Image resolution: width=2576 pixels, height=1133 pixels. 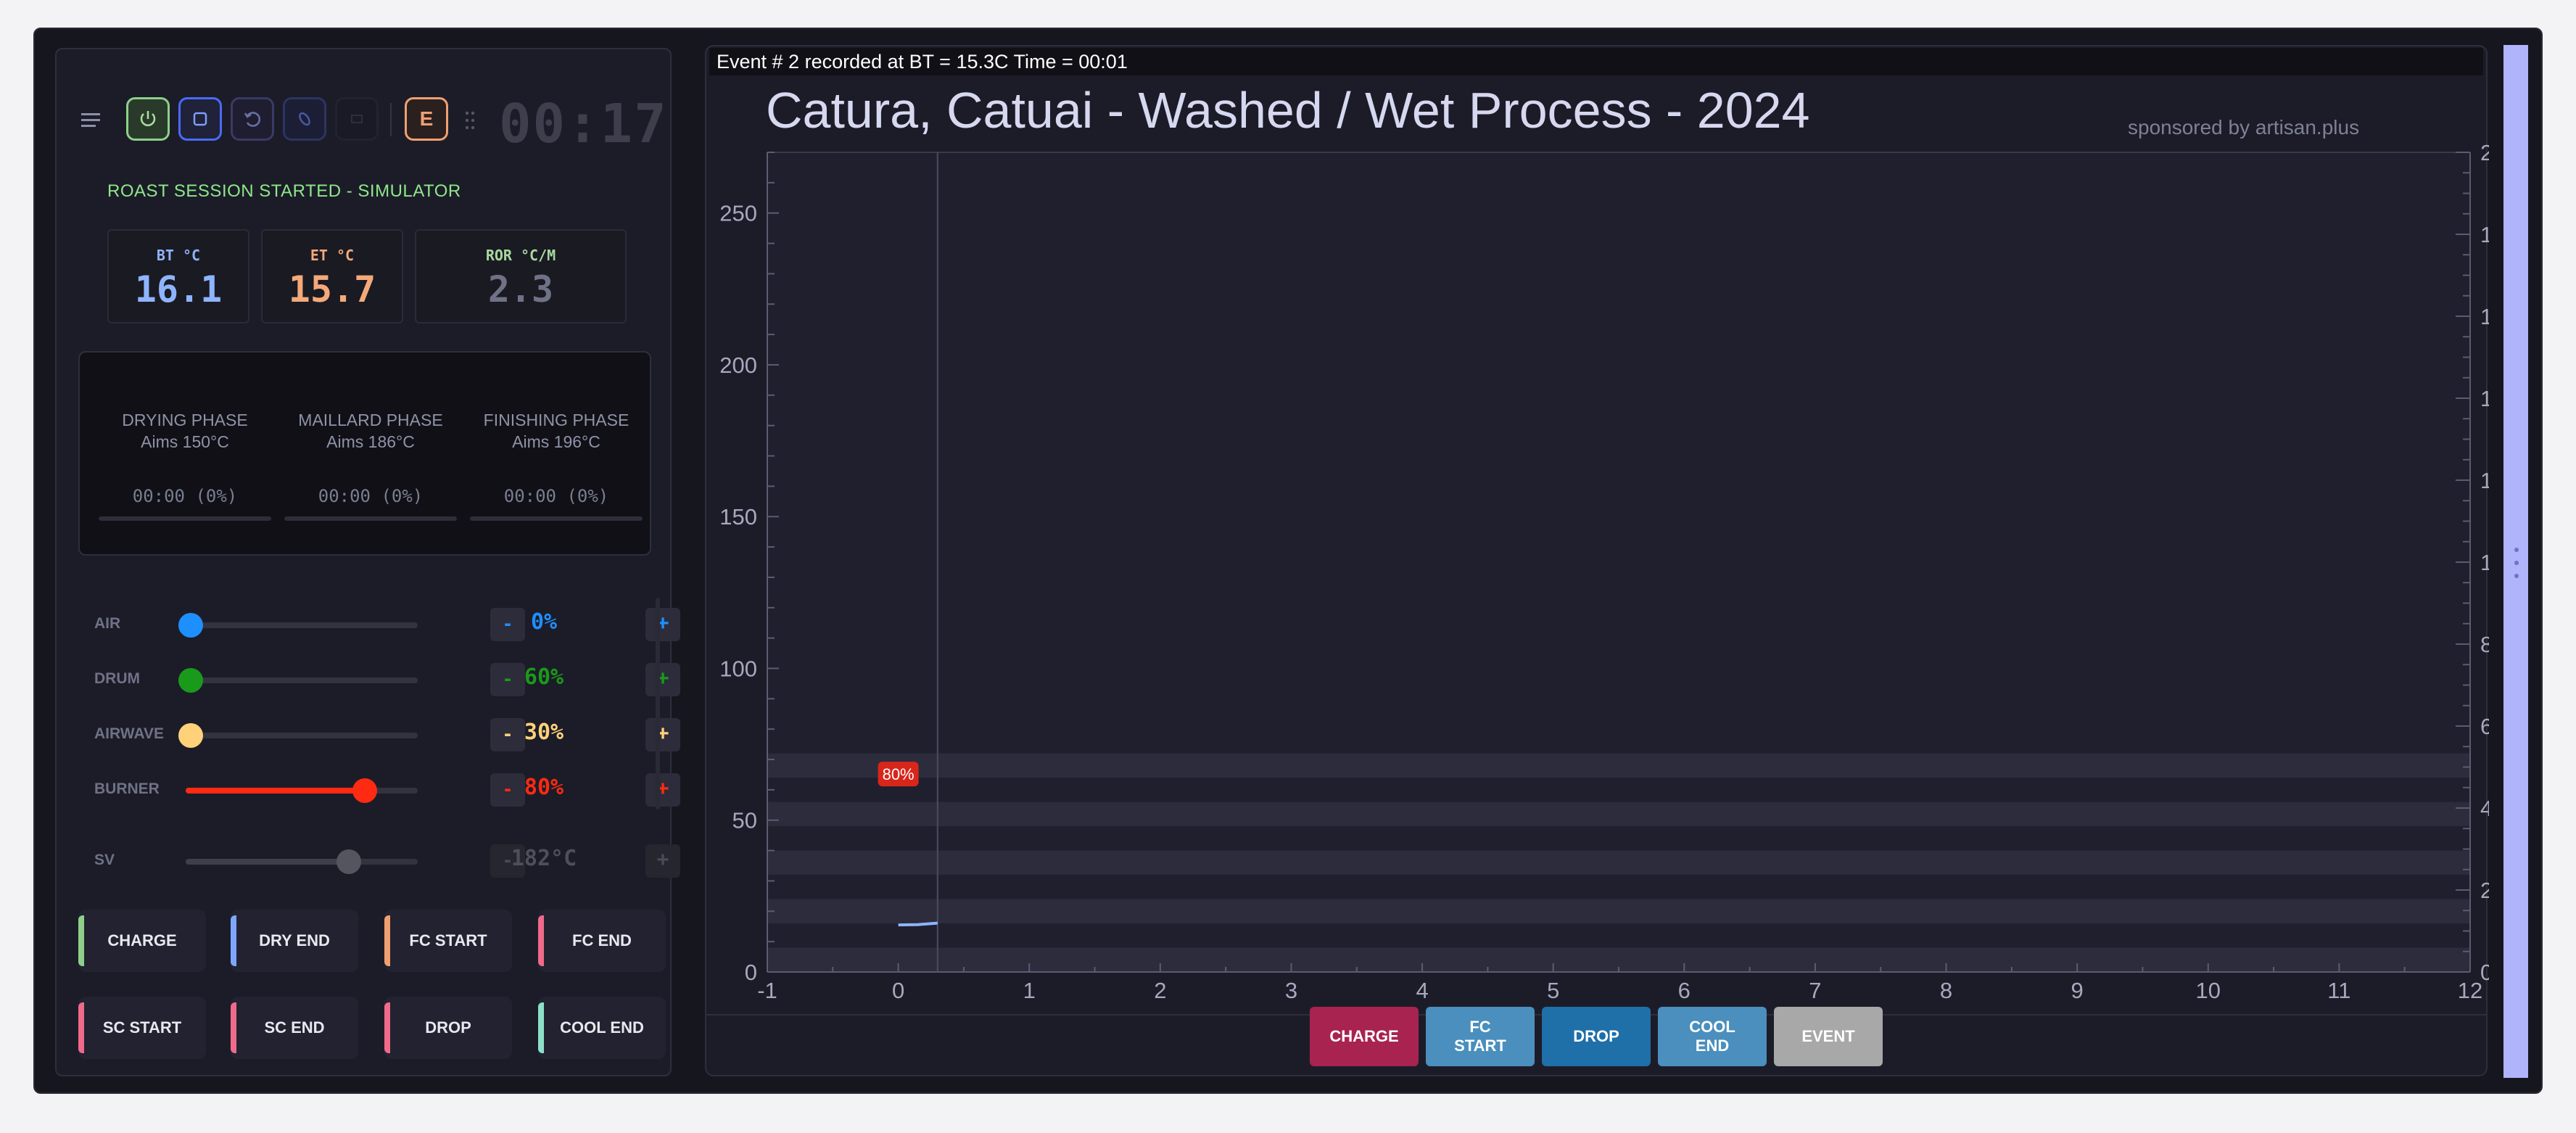 I want to click on x-tick-label: 12, so click(x=2470, y=991).